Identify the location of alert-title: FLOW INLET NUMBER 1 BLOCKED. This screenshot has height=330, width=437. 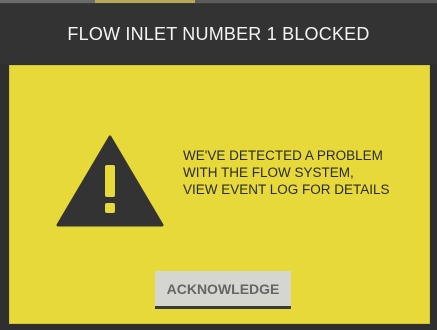
(218, 33).